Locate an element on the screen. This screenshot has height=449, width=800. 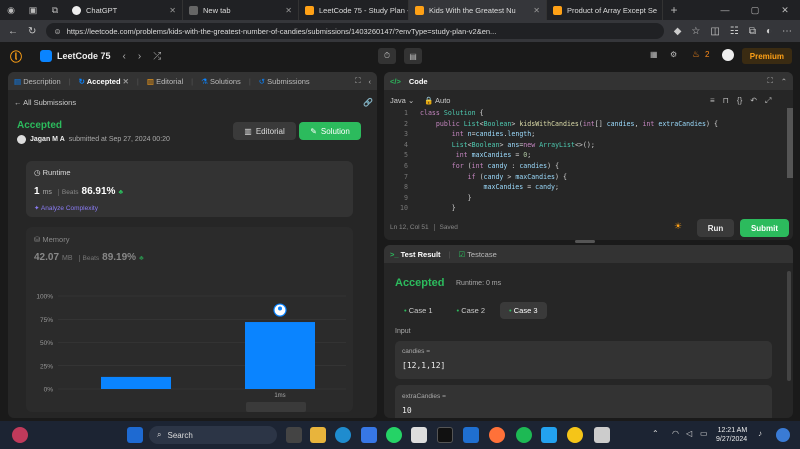
collapse-icon: ‹ is located at coordinates (370, 81).